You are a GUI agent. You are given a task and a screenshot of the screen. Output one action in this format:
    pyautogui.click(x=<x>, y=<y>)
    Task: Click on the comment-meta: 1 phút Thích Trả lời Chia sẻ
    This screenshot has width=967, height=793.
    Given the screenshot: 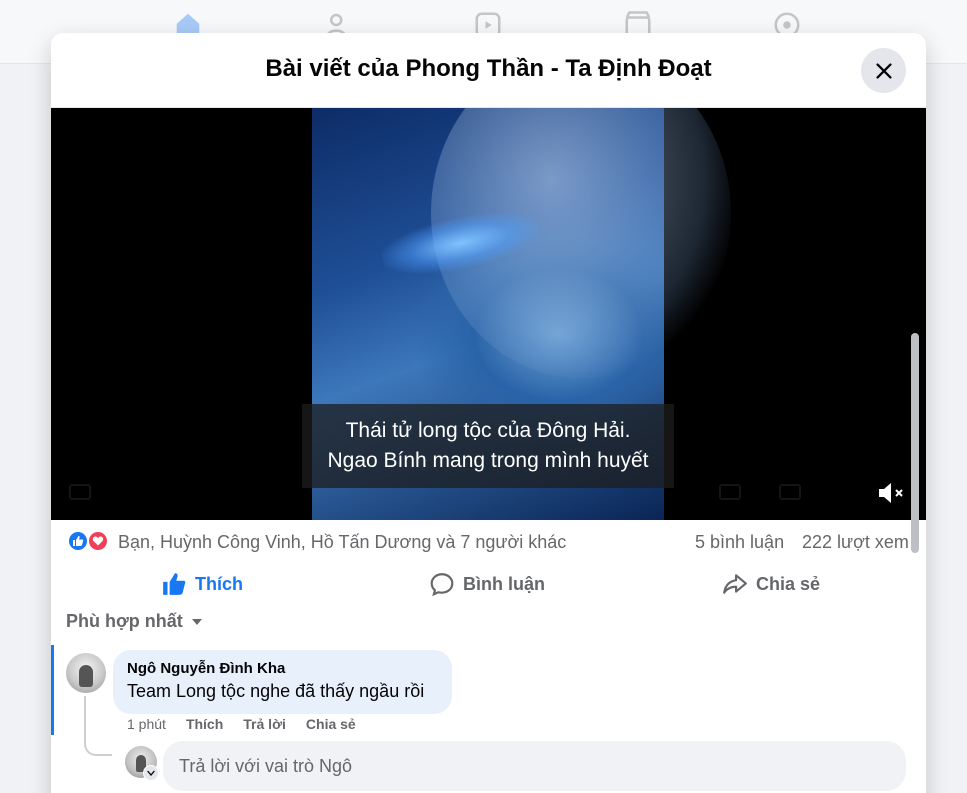 What is the action you would take?
    pyautogui.click(x=251, y=724)
    